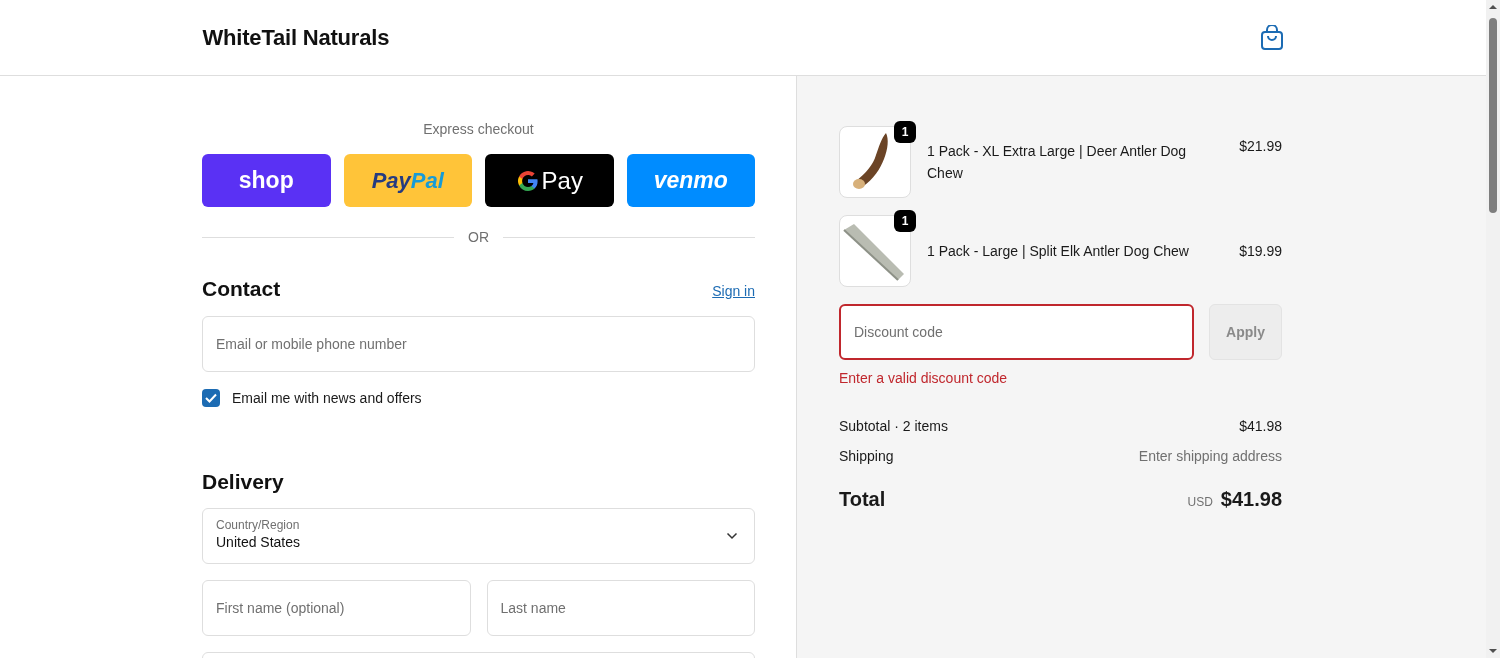 The width and height of the screenshot is (1500, 658). Describe the element at coordinates (1260, 146) in the screenshot. I see `product-price: $21.99` at that location.